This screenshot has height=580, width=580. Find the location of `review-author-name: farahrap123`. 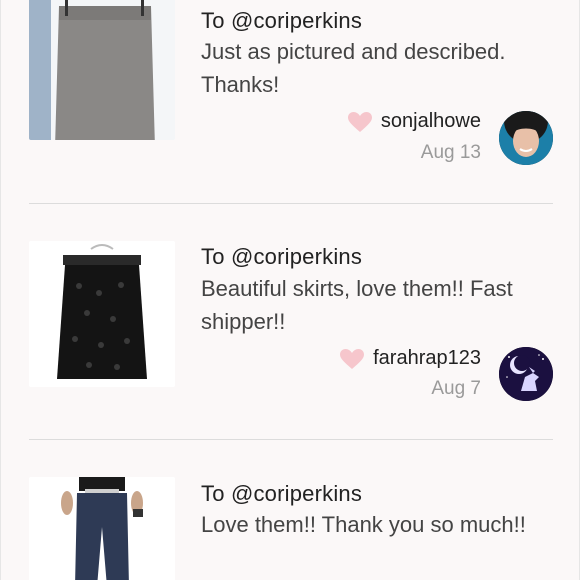

review-author-name: farahrap123 is located at coordinates (427, 358).